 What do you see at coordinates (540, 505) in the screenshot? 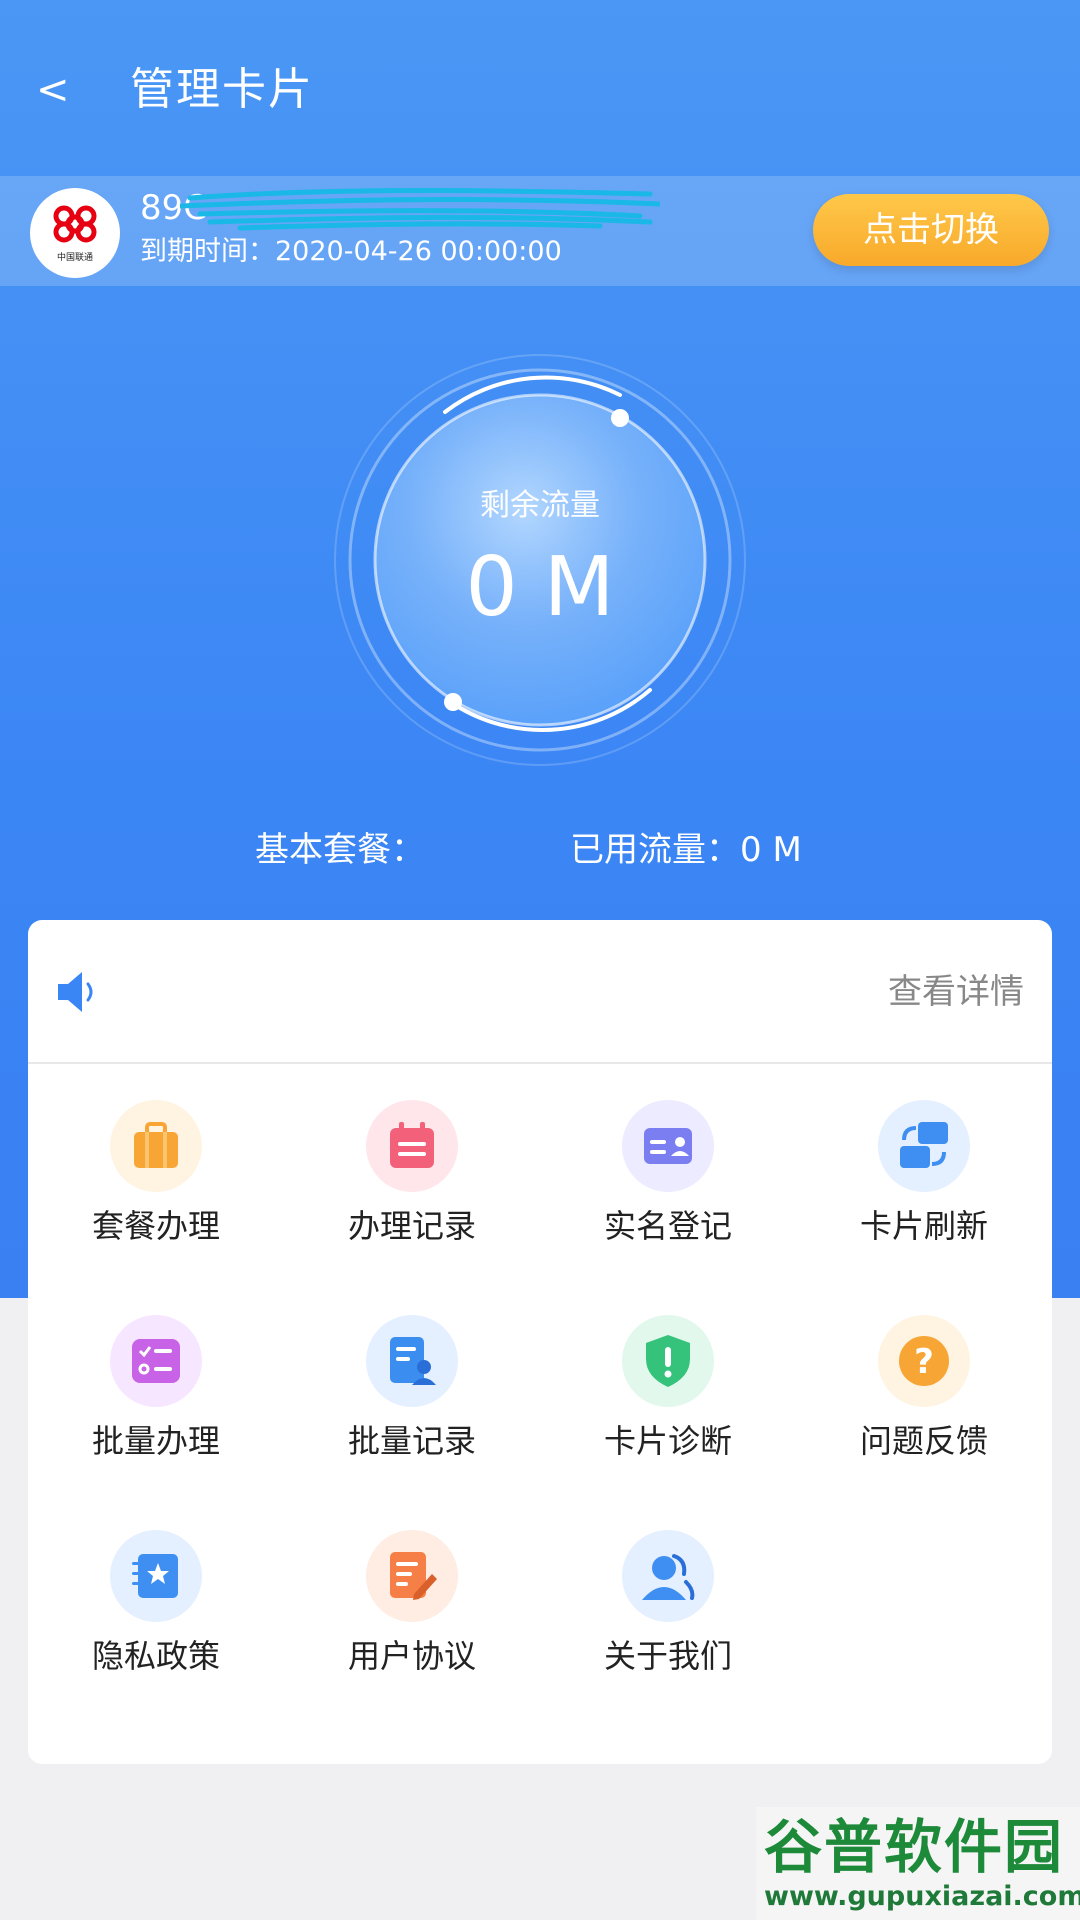
I see `remaining-traffic-label: 剩余流量` at bounding box center [540, 505].